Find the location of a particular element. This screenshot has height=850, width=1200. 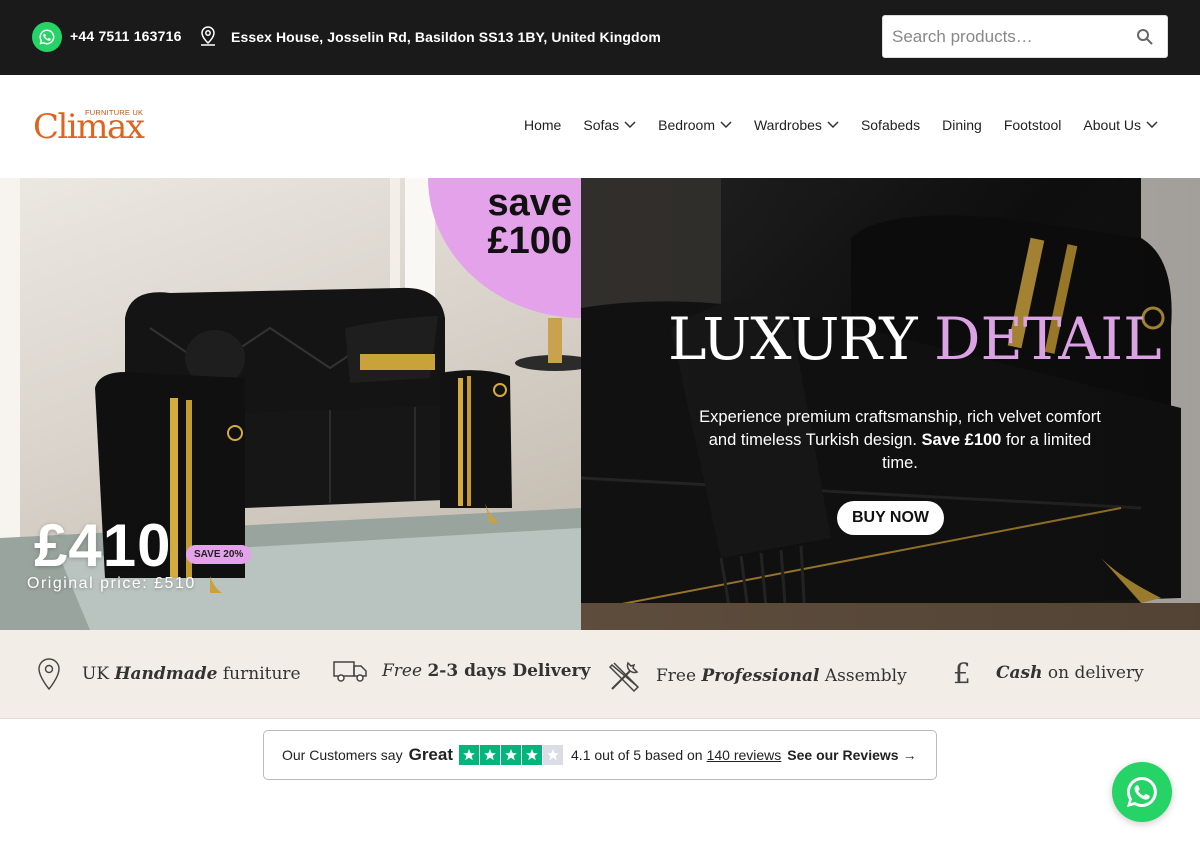

logo: FURNITURE UK Climax is located at coordinates (90, 128).